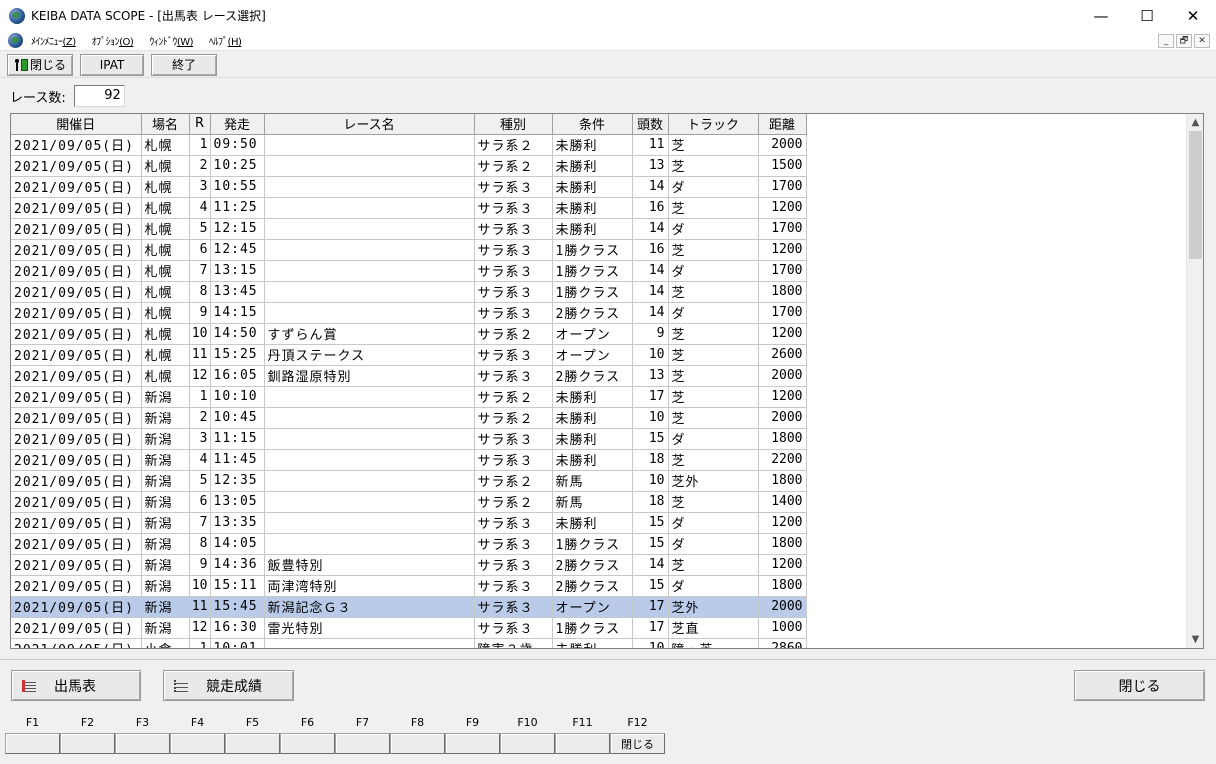 The height and width of the screenshot is (764, 1216). What do you see at coordinates (409, 418) in the screenshot?
I see `table-row: 2021/09/05(日) 新潟 2 10:45 サラ系２ 未勝利 10 芝 2000` at bounding box center [409, 418].